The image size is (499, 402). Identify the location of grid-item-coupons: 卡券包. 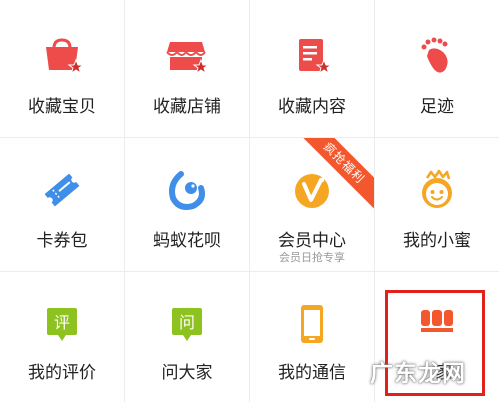
(62, 205).